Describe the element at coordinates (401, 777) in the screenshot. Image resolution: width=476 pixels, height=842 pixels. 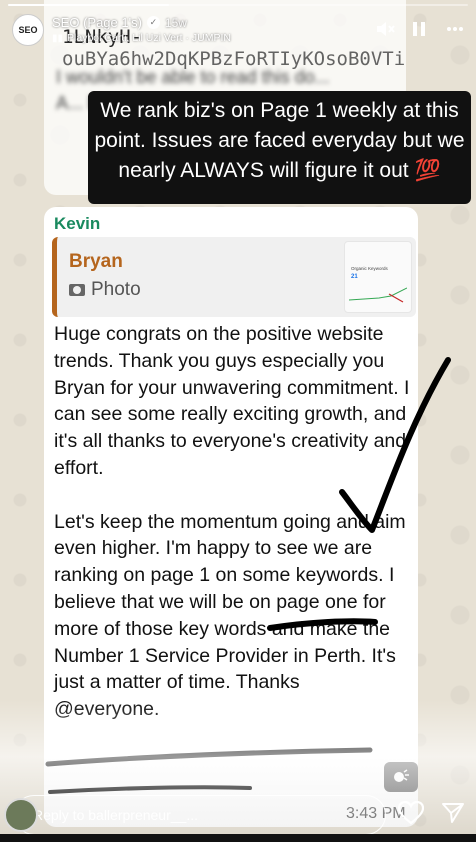
I see `react-sticker-icon` at that location.